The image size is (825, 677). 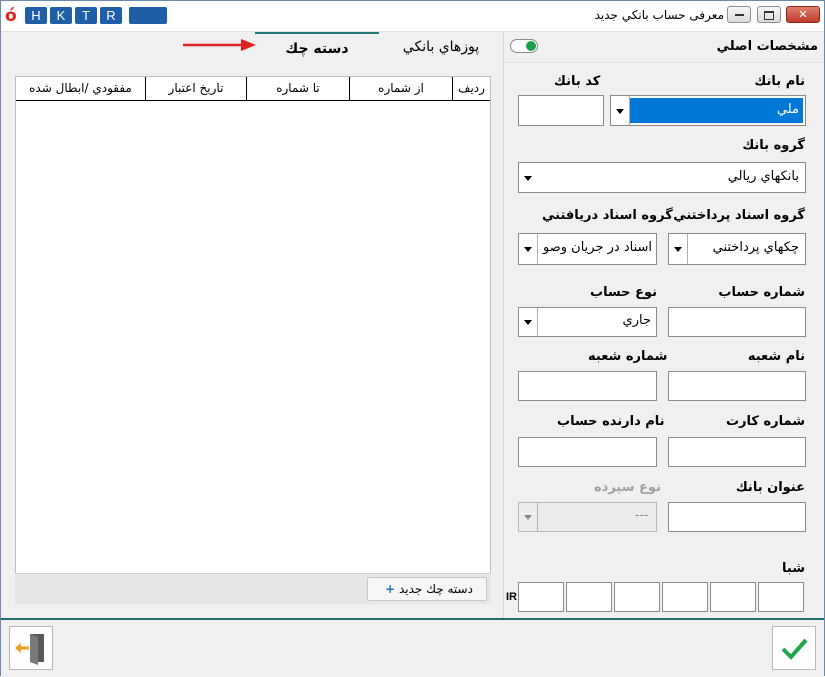 What do you see at coordinates (435, 589) in the screenshot?
I see `new-check-book-label: دسته چك جديد` at bounding box center [435, 589].